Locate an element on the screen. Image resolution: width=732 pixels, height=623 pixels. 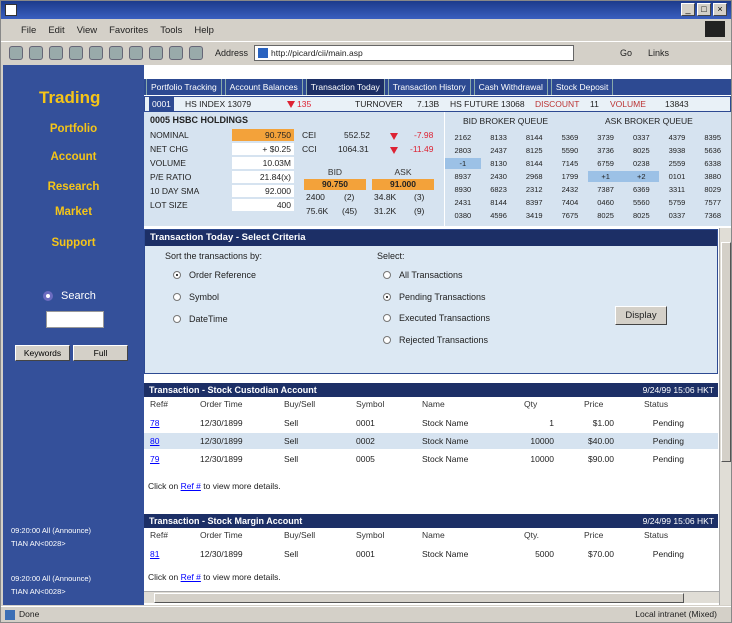
select-radio-executed is located at coordinates (387, 318).